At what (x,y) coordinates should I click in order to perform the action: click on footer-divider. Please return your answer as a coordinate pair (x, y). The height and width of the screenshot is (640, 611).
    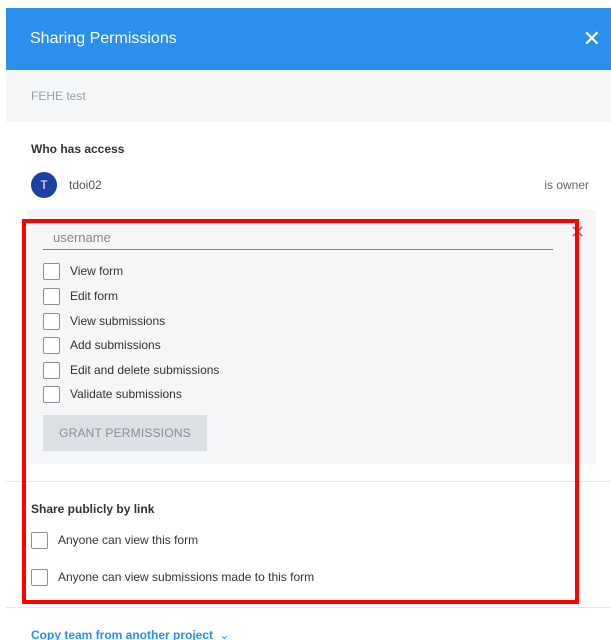
    Looking at the image, I should click on (308, 607).